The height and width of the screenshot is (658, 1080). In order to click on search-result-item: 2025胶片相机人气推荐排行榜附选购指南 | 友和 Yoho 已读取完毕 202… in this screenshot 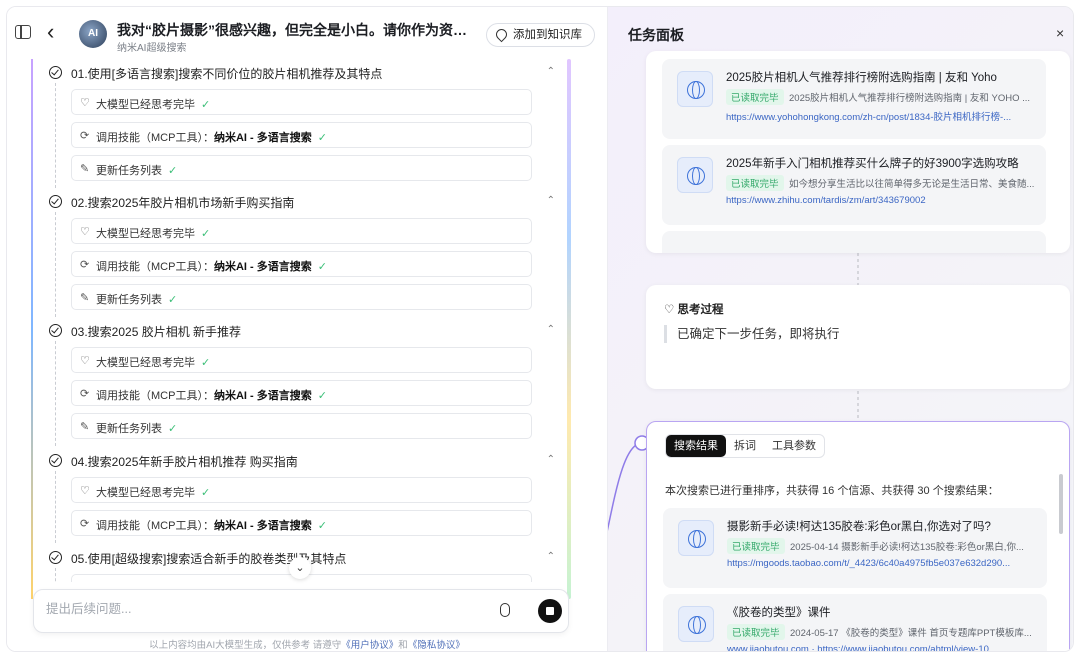, I will do `click(854, 99)`.